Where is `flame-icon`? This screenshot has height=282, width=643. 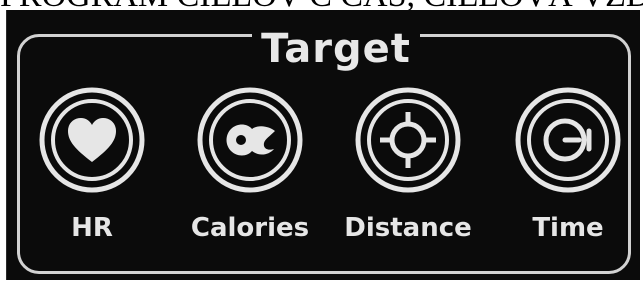
flame-icon is located at coordinates (250, 140).